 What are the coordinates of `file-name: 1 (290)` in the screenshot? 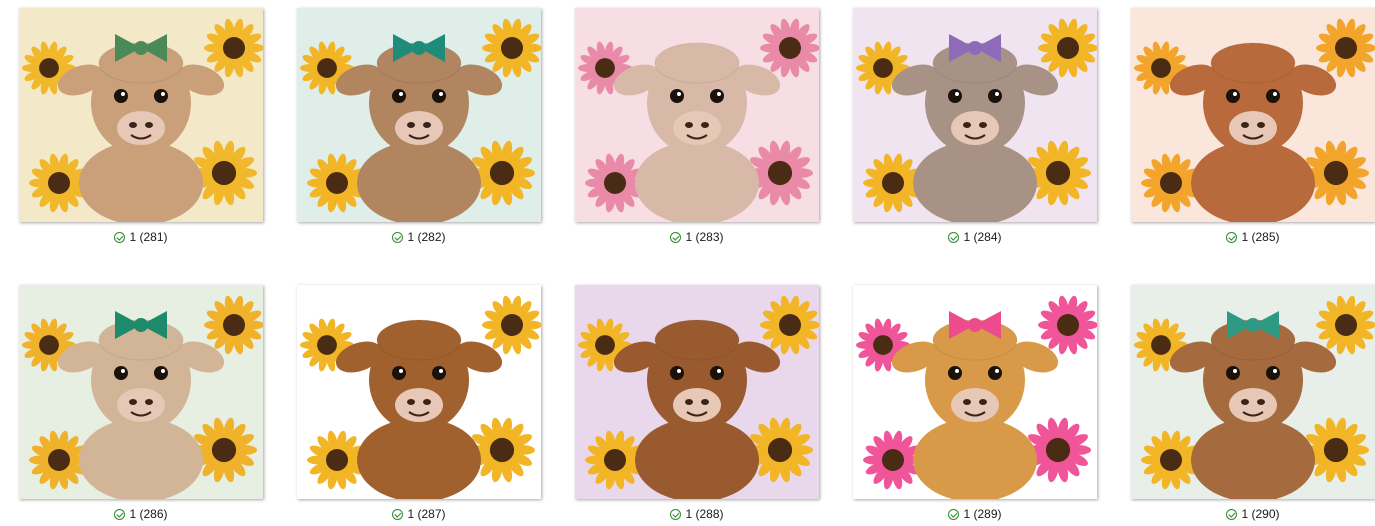 It's located at (1260, 514).